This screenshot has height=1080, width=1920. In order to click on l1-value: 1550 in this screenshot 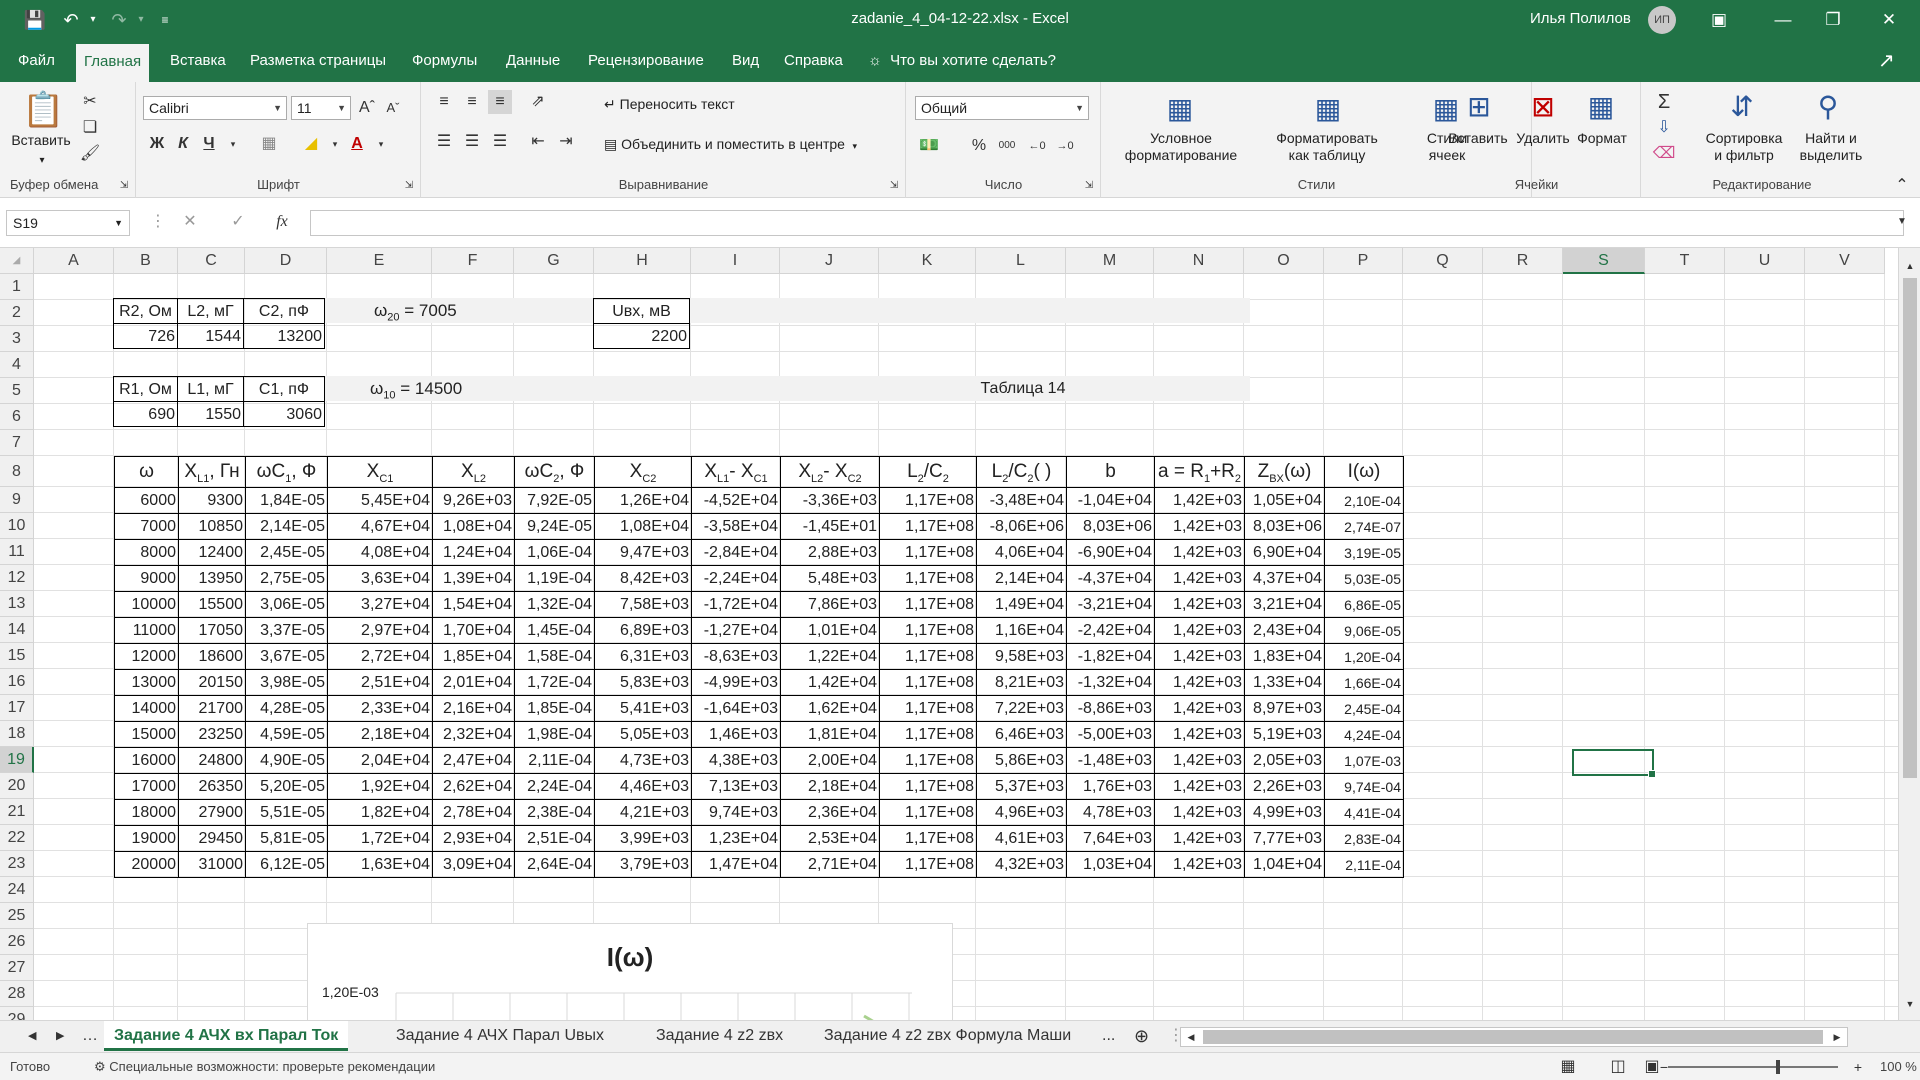, I will do `click(210, 414)`.